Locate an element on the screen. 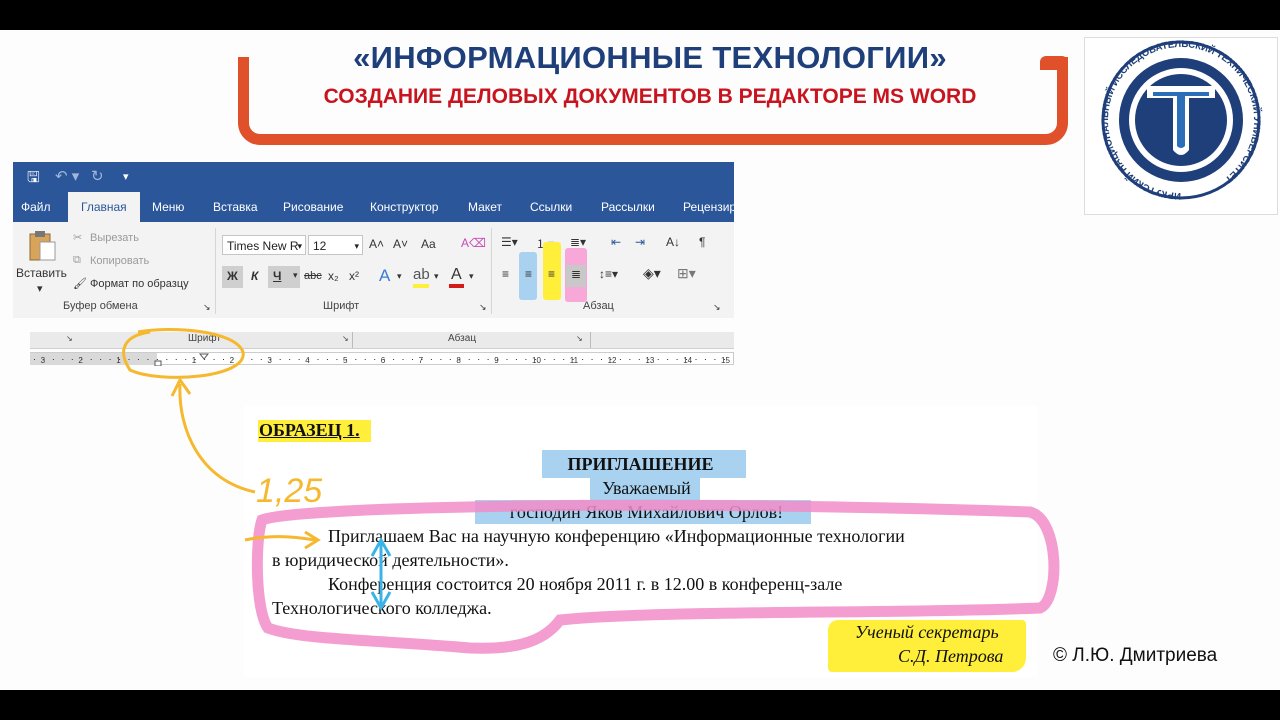  customize-qat-icon: ▾ is located at coordinates (126, 176).